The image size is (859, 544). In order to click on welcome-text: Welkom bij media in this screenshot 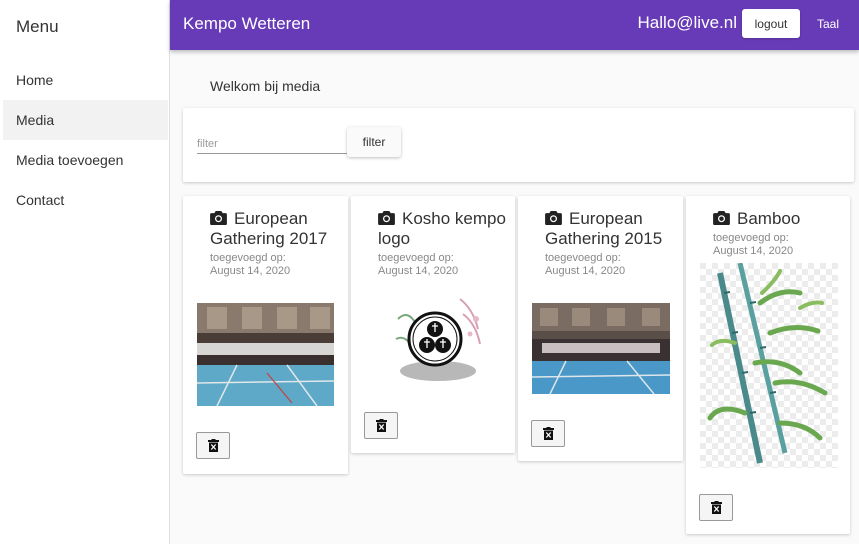, I will do `click(265, 86)`.